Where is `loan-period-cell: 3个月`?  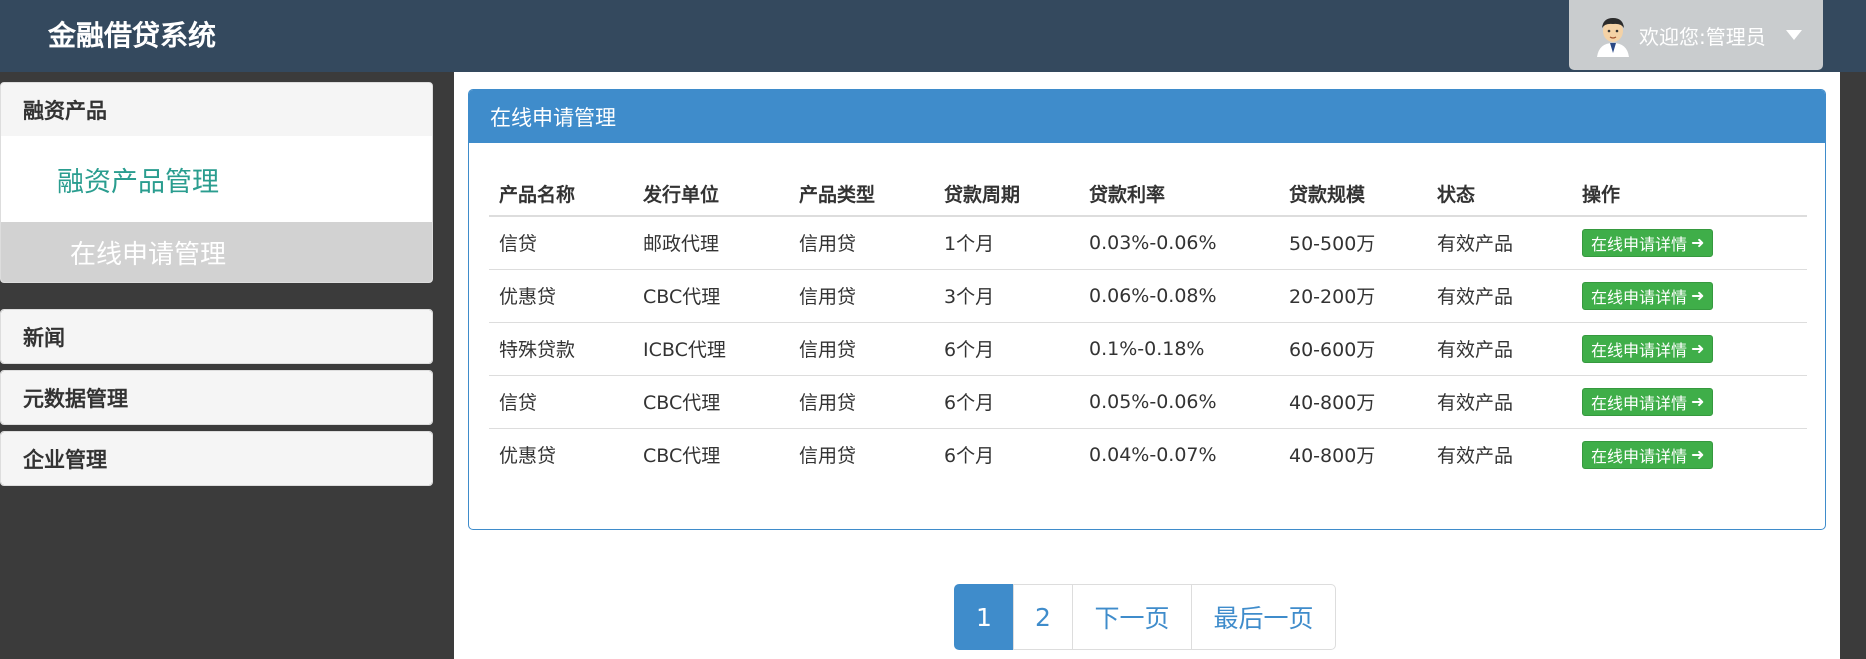
loan-period-cell: 3个月 is located at coordinates (1006, 296).